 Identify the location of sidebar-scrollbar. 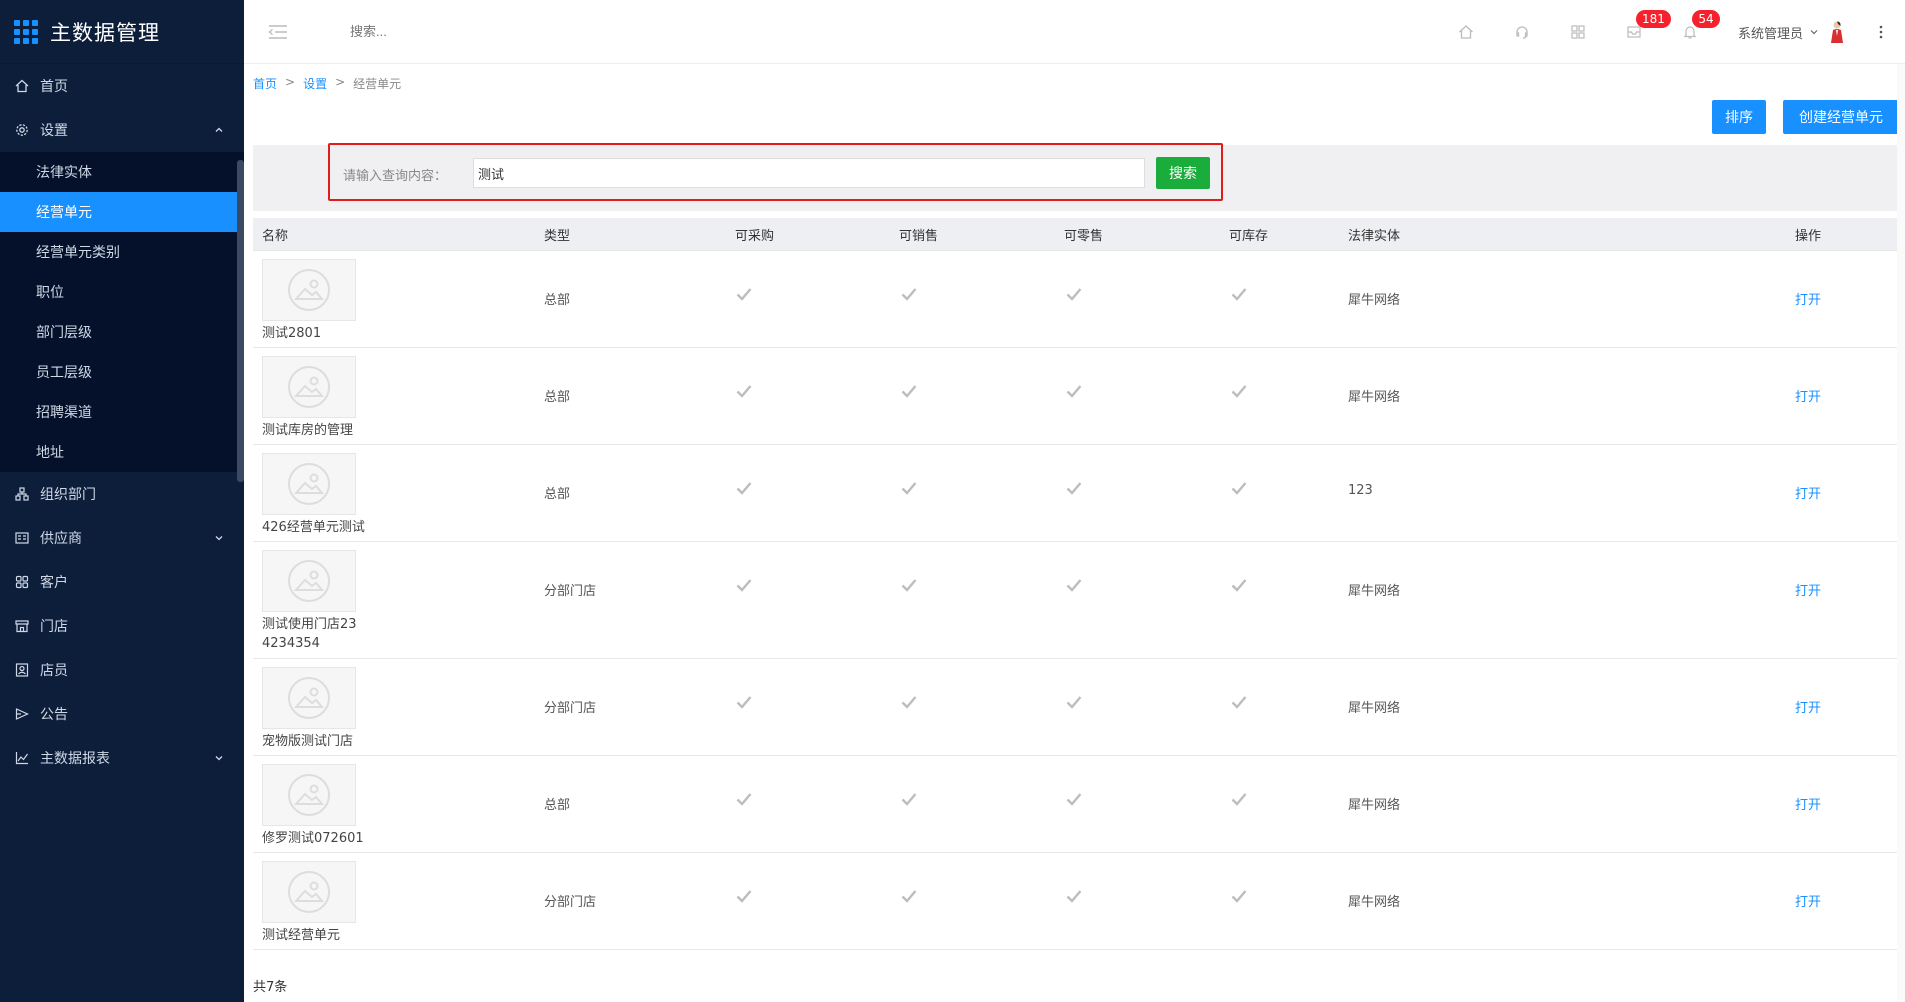
(240, 321).